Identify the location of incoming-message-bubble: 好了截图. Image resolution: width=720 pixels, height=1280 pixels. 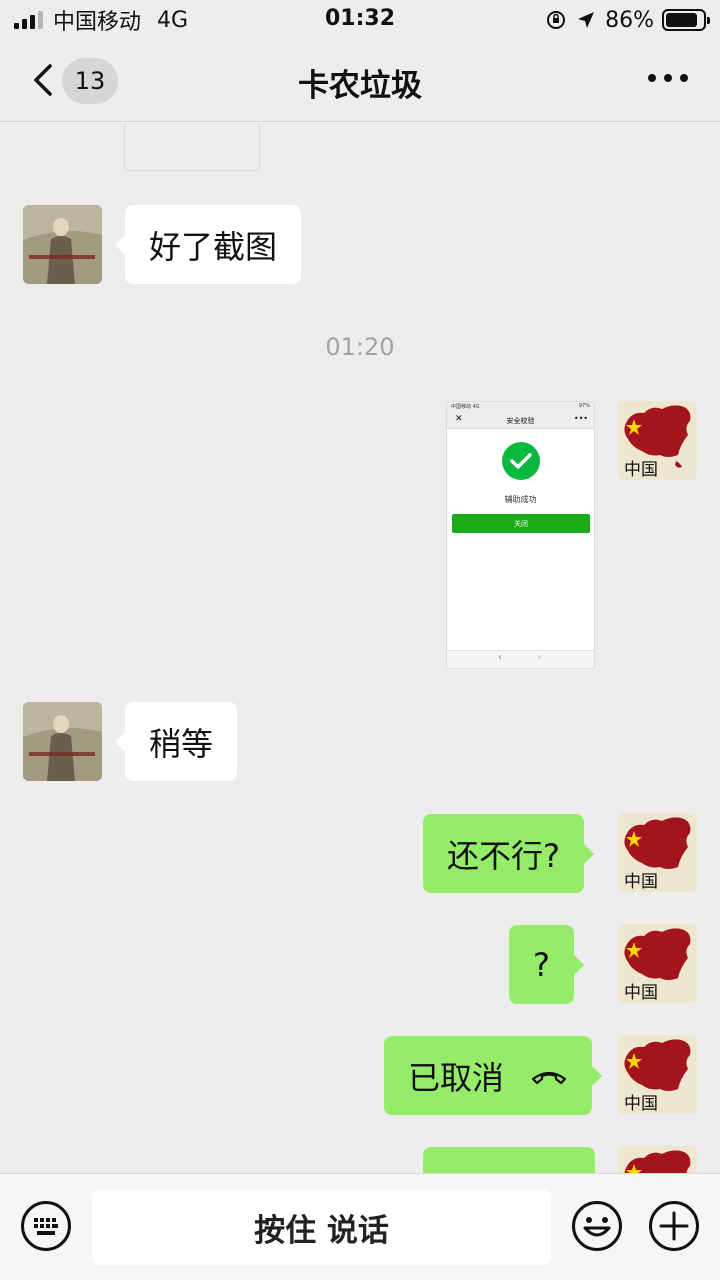
(208, 244).